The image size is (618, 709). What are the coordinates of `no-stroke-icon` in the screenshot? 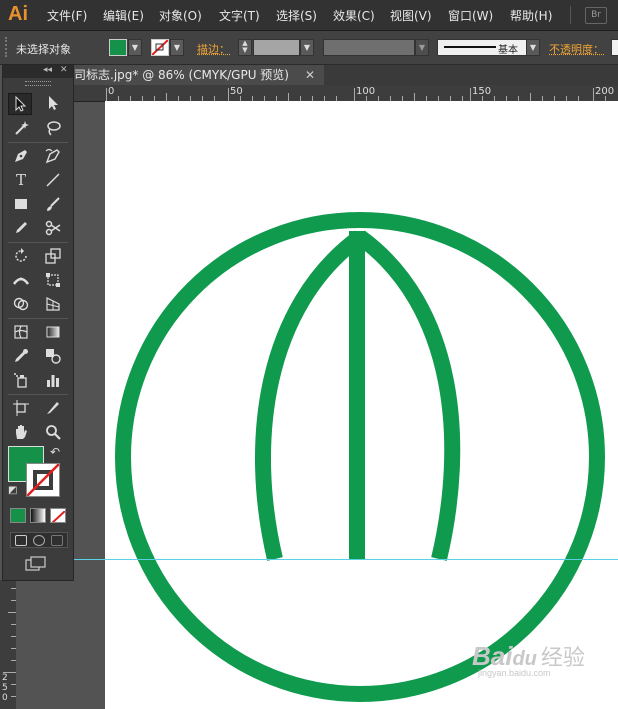 It's located at (43, 480).